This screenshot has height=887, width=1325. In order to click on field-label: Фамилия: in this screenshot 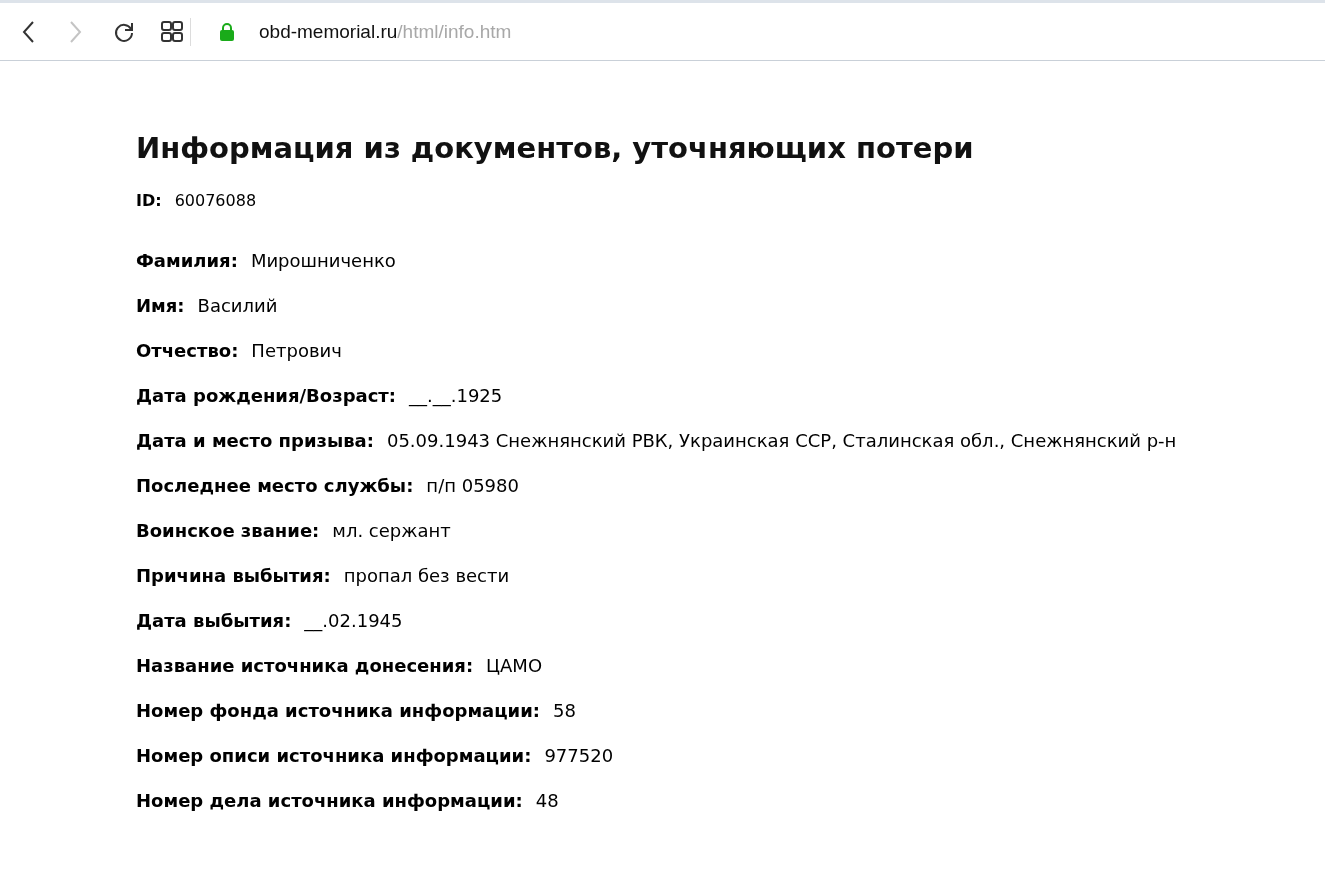, I will do `click(187, 260)`.